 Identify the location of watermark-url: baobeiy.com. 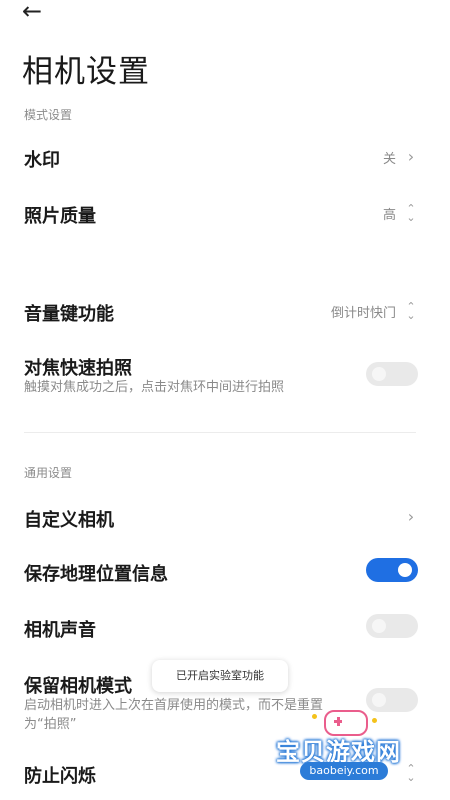
(344, 771).